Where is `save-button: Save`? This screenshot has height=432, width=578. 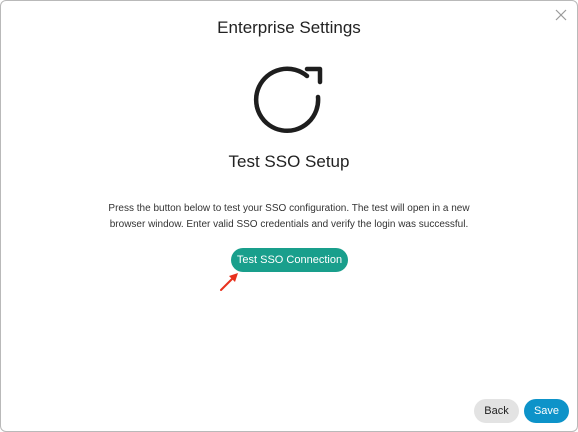 save-button: Save is located at coordinates (546, 411).